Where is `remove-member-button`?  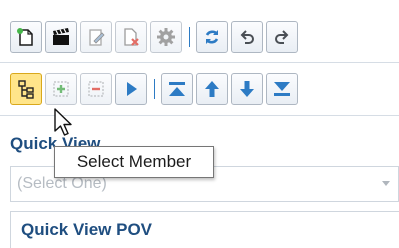 remove-member-button is located at coordinates (96, 89).